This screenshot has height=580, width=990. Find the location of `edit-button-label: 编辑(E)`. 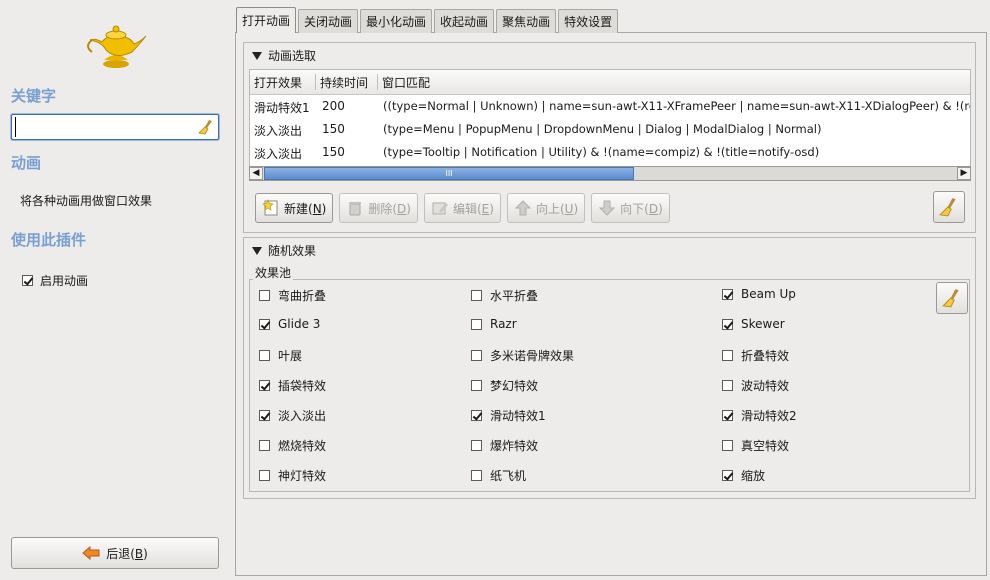

edit-button-label: 编辑(E) is located at coordinates (473, 208).